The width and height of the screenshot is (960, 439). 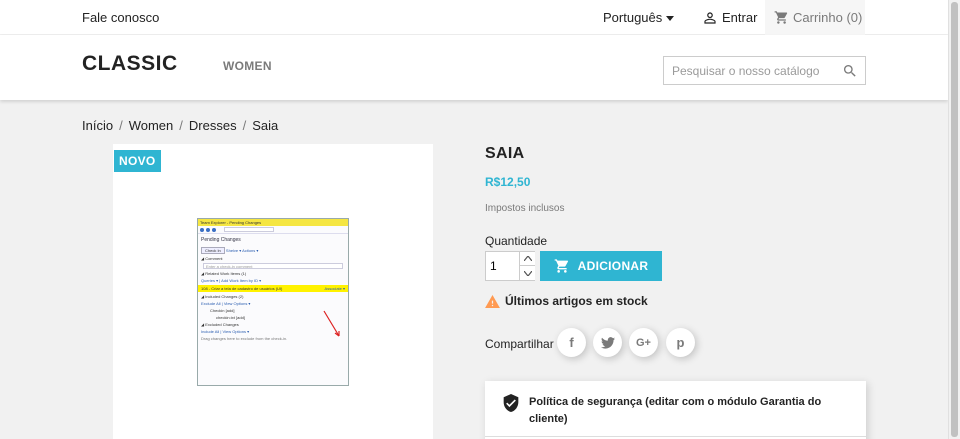 I want to click on warning-icon, so click(x=492, y=301).